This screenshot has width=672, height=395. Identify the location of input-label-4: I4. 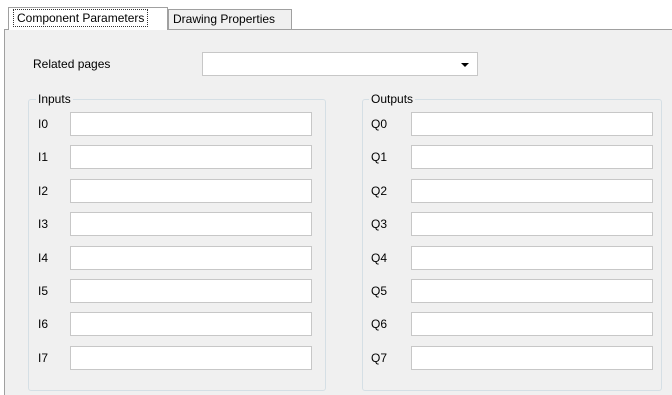
(43, 257).